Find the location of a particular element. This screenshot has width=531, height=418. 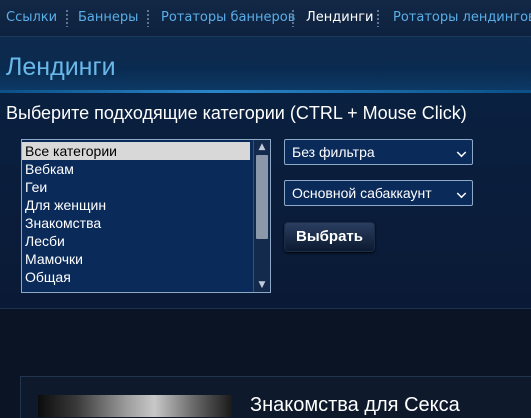

scrollbar-thumb is located at coordinates (262, 197).